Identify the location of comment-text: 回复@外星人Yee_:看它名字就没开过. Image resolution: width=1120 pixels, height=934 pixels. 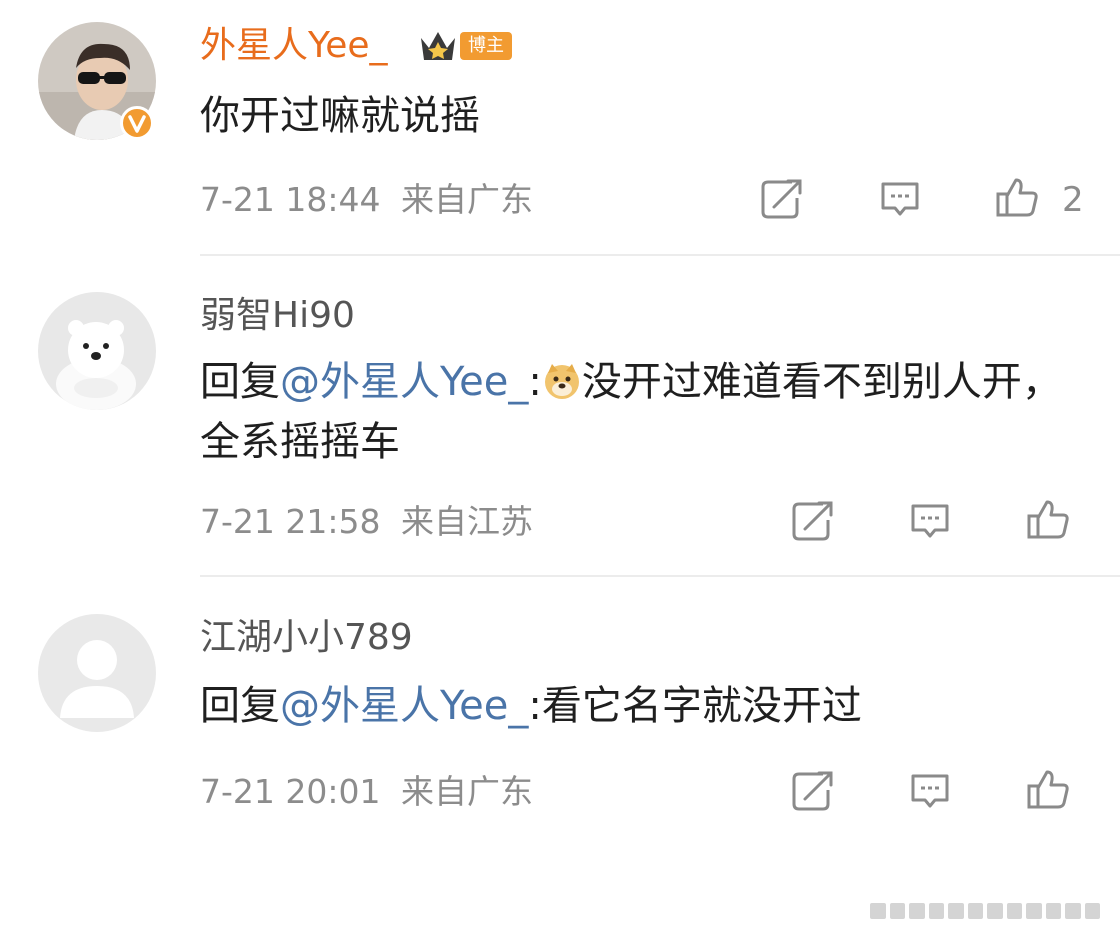
(645, 706).